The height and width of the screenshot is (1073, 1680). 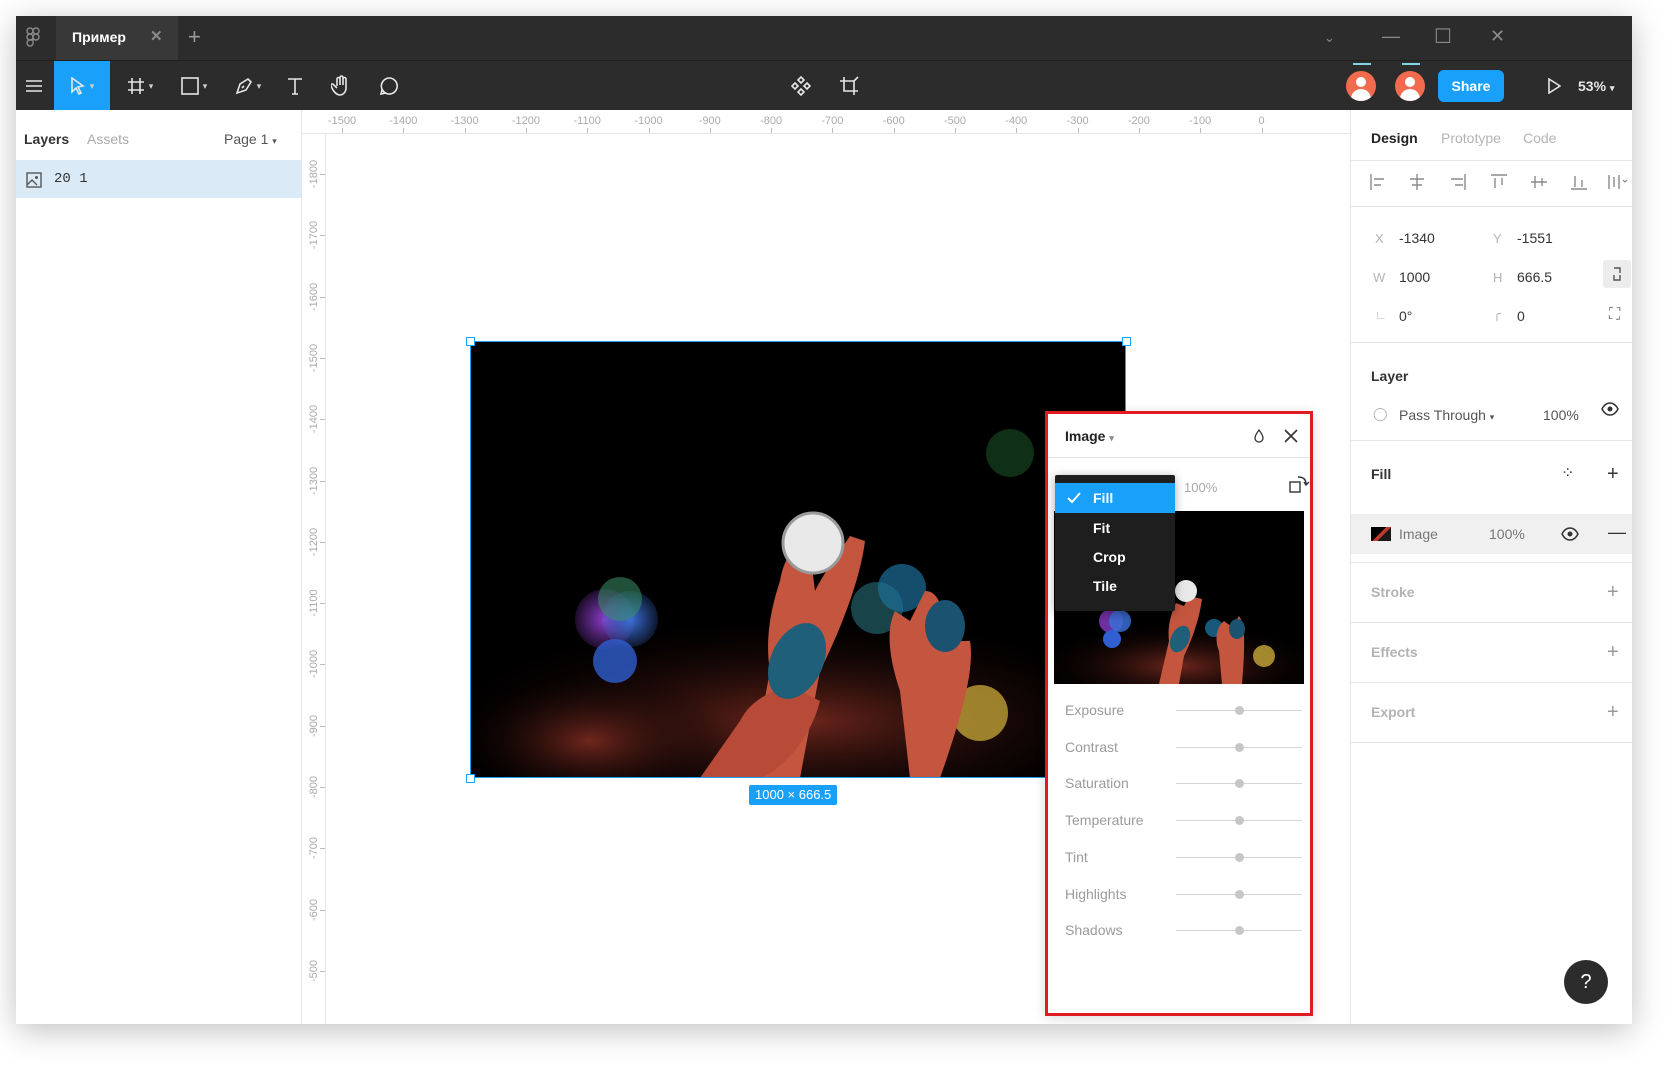 I want to click on ruler-top-label: -1300, so click(x=464, y=121).